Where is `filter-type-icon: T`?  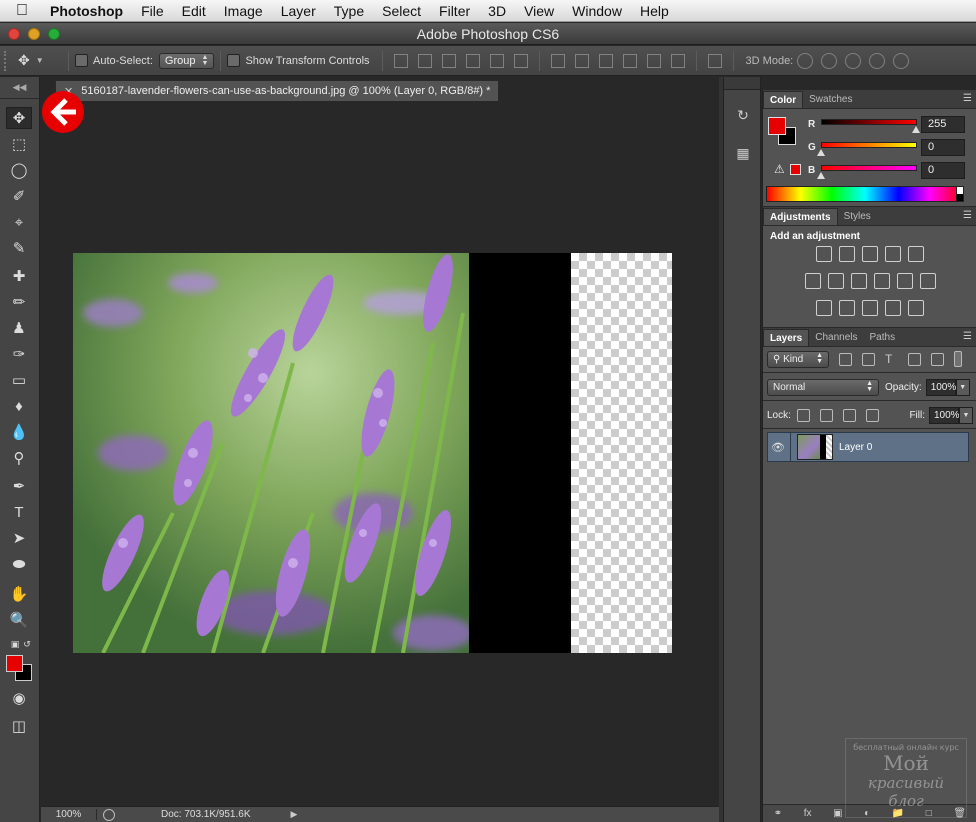
filter-type-icon: T is located at coordinates (891, 359).